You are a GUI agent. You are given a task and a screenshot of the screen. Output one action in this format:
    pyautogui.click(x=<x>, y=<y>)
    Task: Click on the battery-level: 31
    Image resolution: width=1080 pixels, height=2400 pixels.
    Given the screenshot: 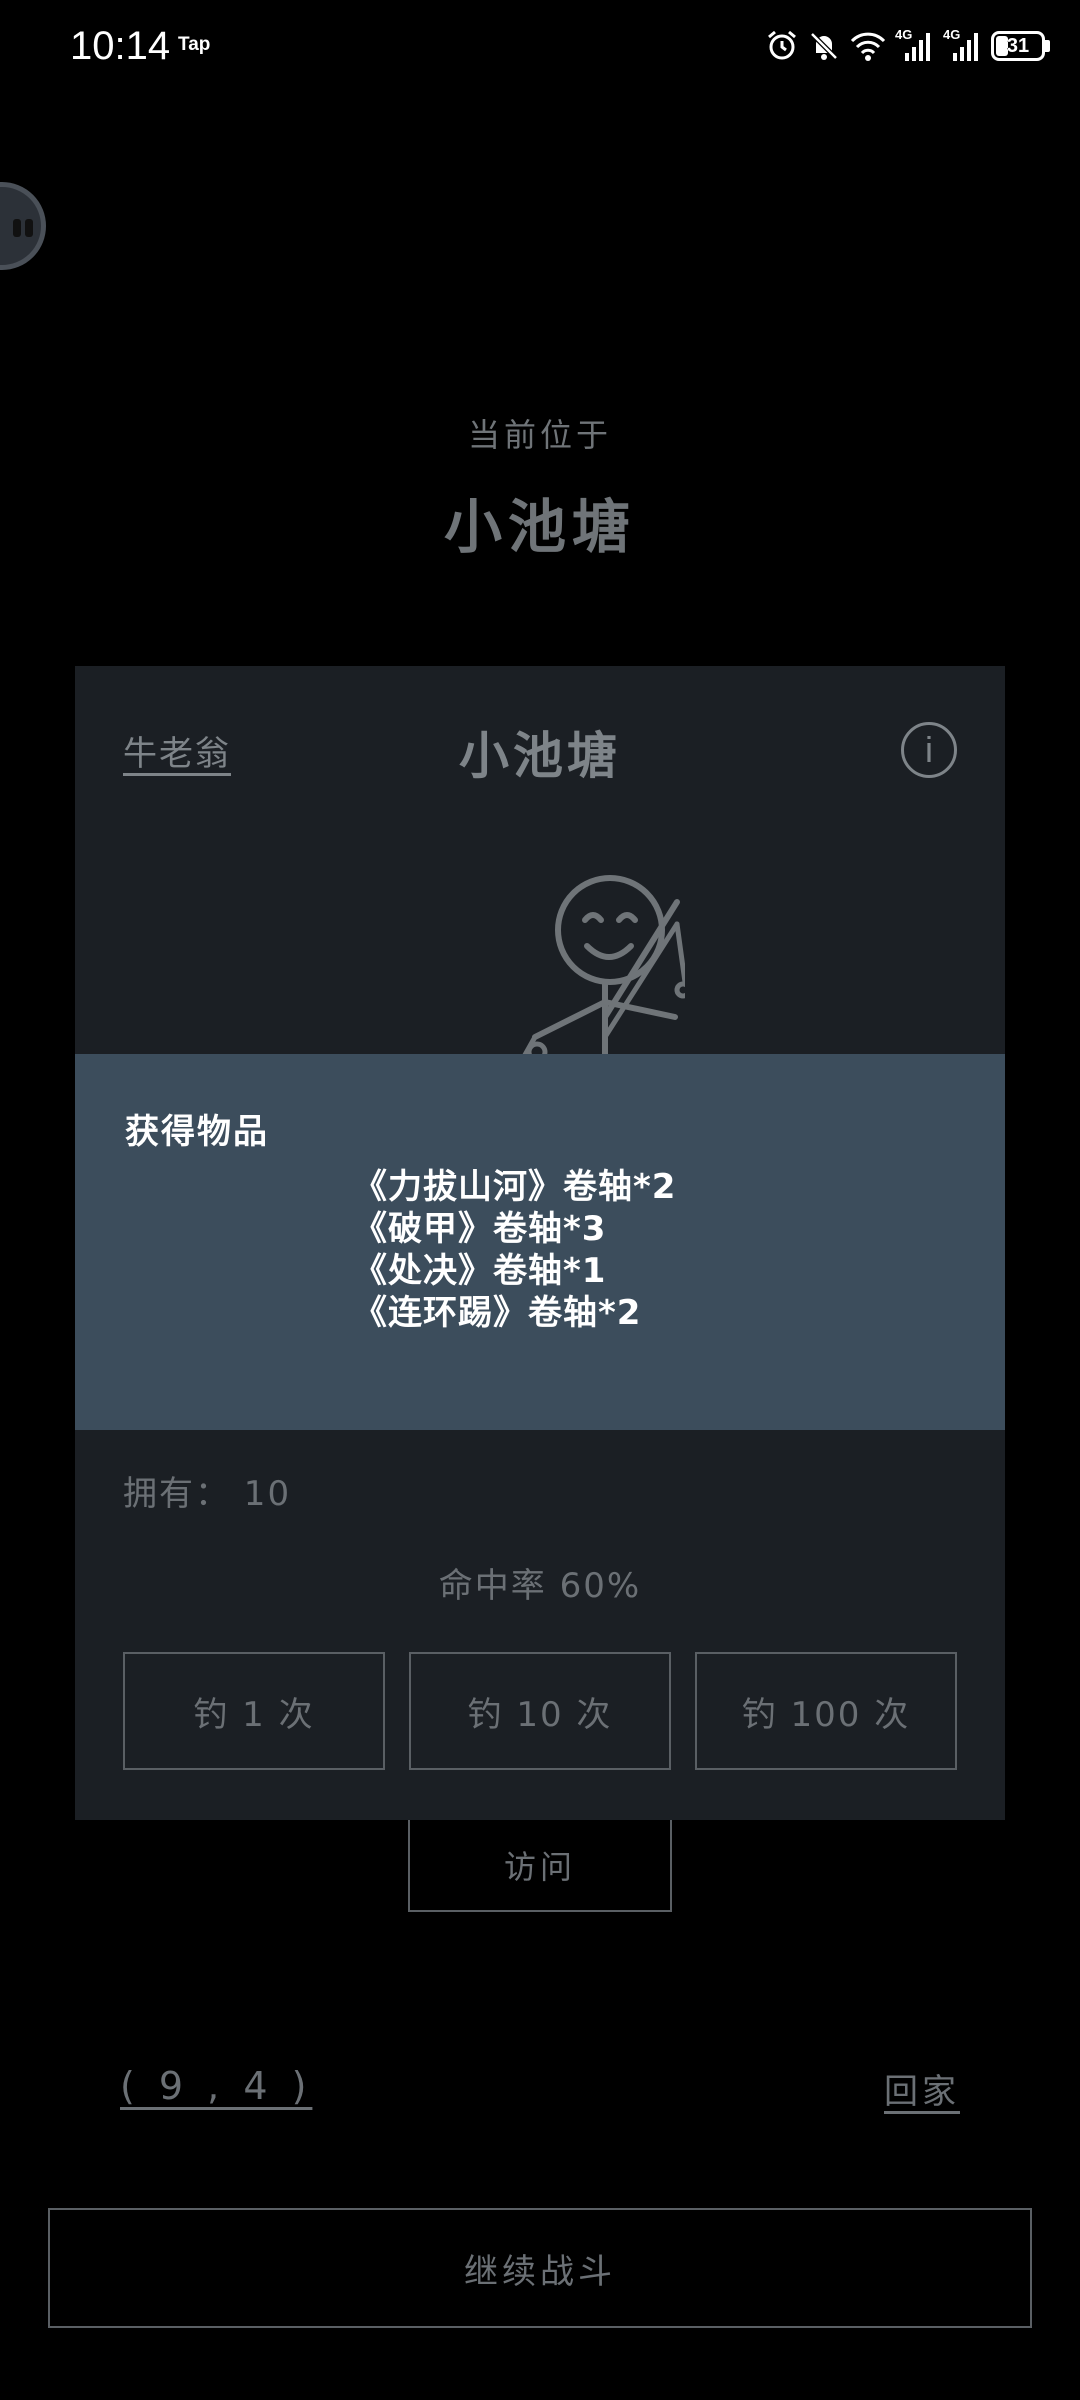 What is the action you would take?
    pyautogui.click(x=1018, y=45)
    